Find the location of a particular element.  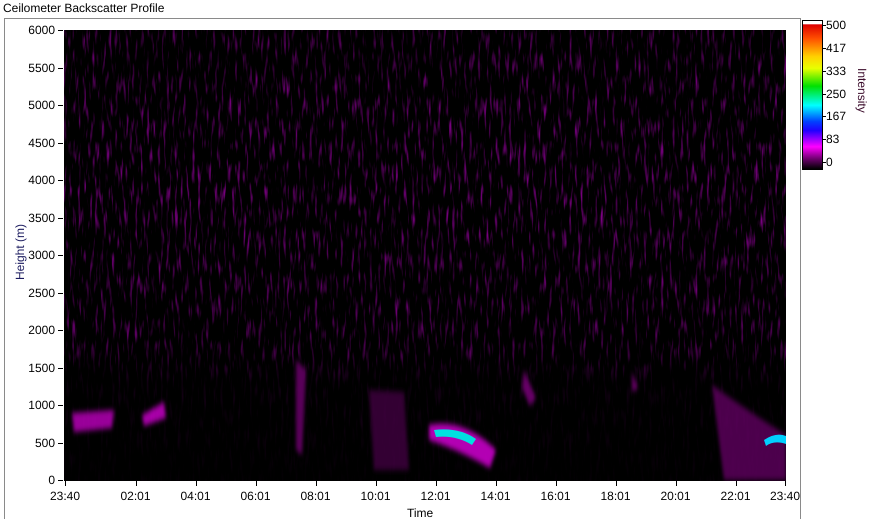

y-axis-tick-label: 5000 is located at coordinates (41, 105).